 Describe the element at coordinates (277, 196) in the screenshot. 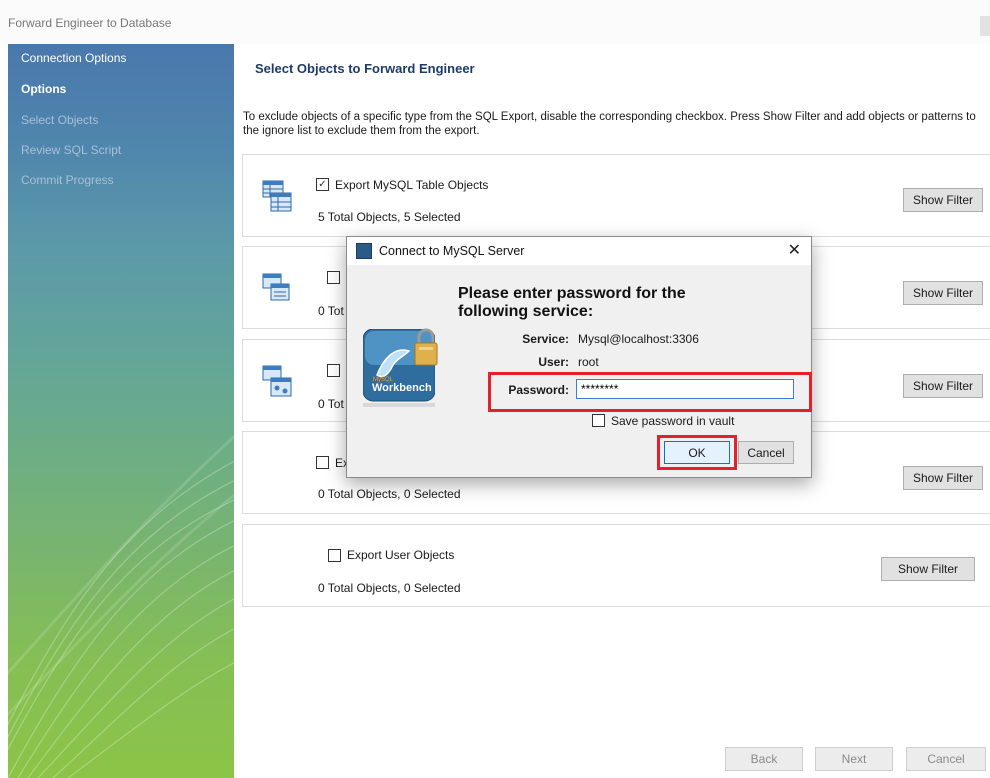

I see `table-objects-icon` at that location.